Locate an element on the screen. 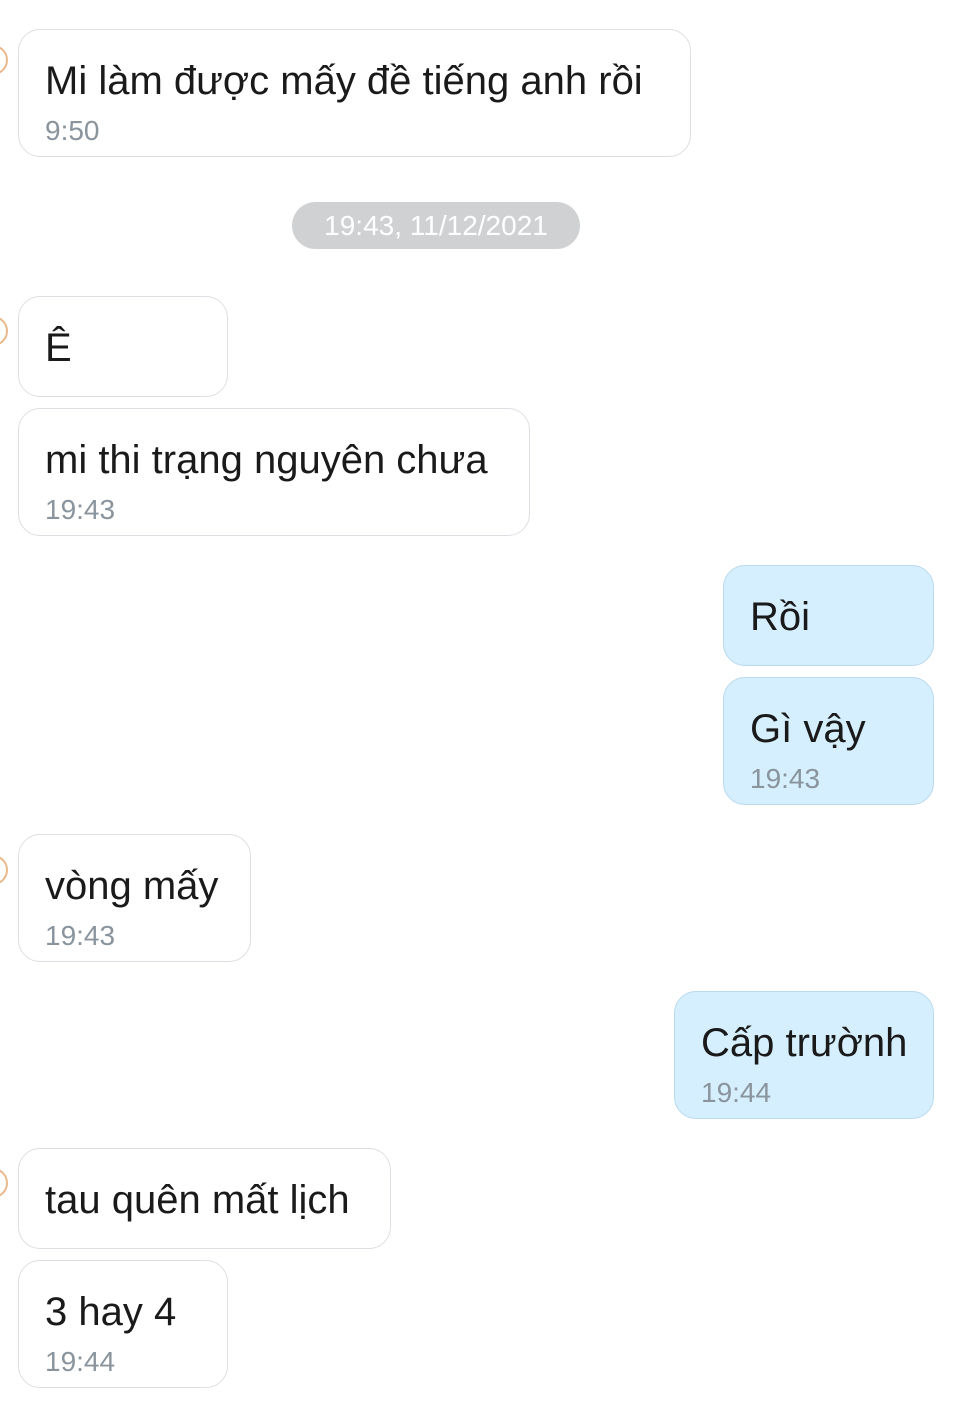 The width and height of the screenshot is (974, 1411). message-text: mi thi trạng nguyên chưa is located at coordinates (266, 460).